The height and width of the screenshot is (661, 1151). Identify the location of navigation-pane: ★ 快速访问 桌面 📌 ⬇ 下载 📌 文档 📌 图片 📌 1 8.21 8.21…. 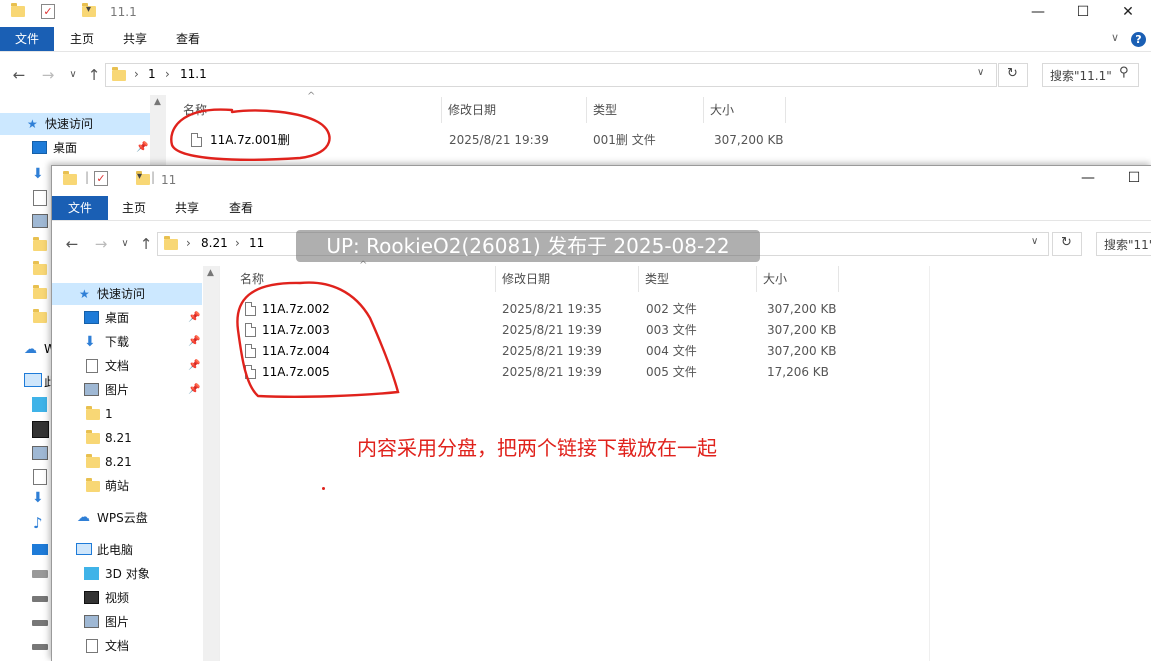
(127, 463).